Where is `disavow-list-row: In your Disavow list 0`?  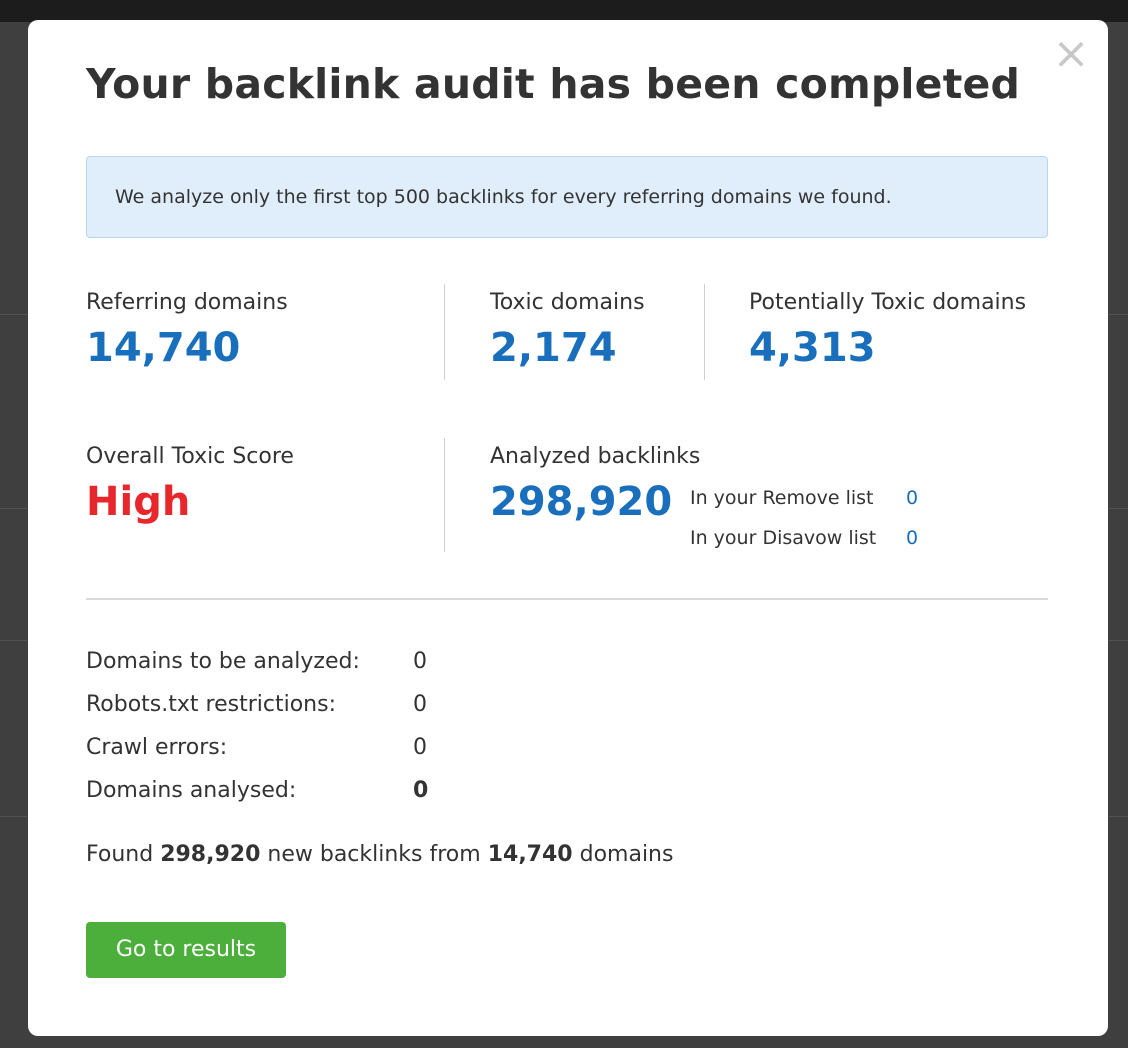
disavow-list-row: In your Disavow list 0 is located at coordinates (804, 540).